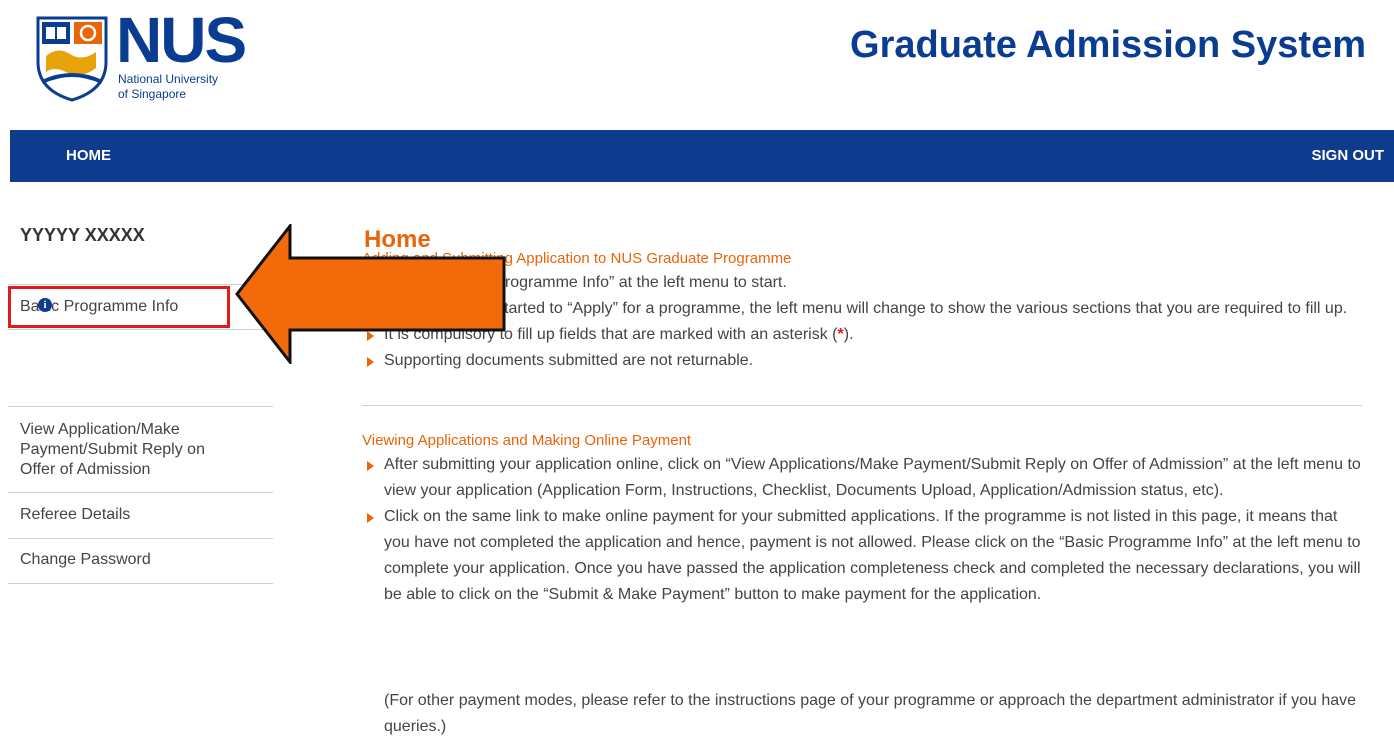  What do you see at coordinates (85, 469) in the screenshot?
I see `sidebar-item-label: Offer of Admission` at bounding box center [85, 469].